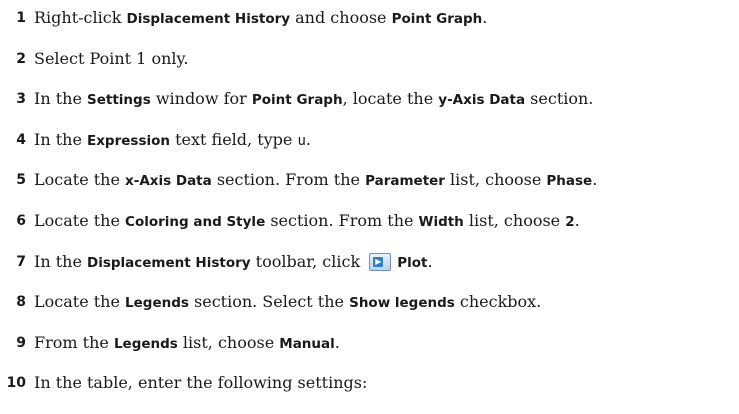 The width and height of the screenshot is (739, 414). What do you see at coordinates (380, 261) in the screenshot?
I see `plot-icon: ▶` at bounding box center [380, 261].